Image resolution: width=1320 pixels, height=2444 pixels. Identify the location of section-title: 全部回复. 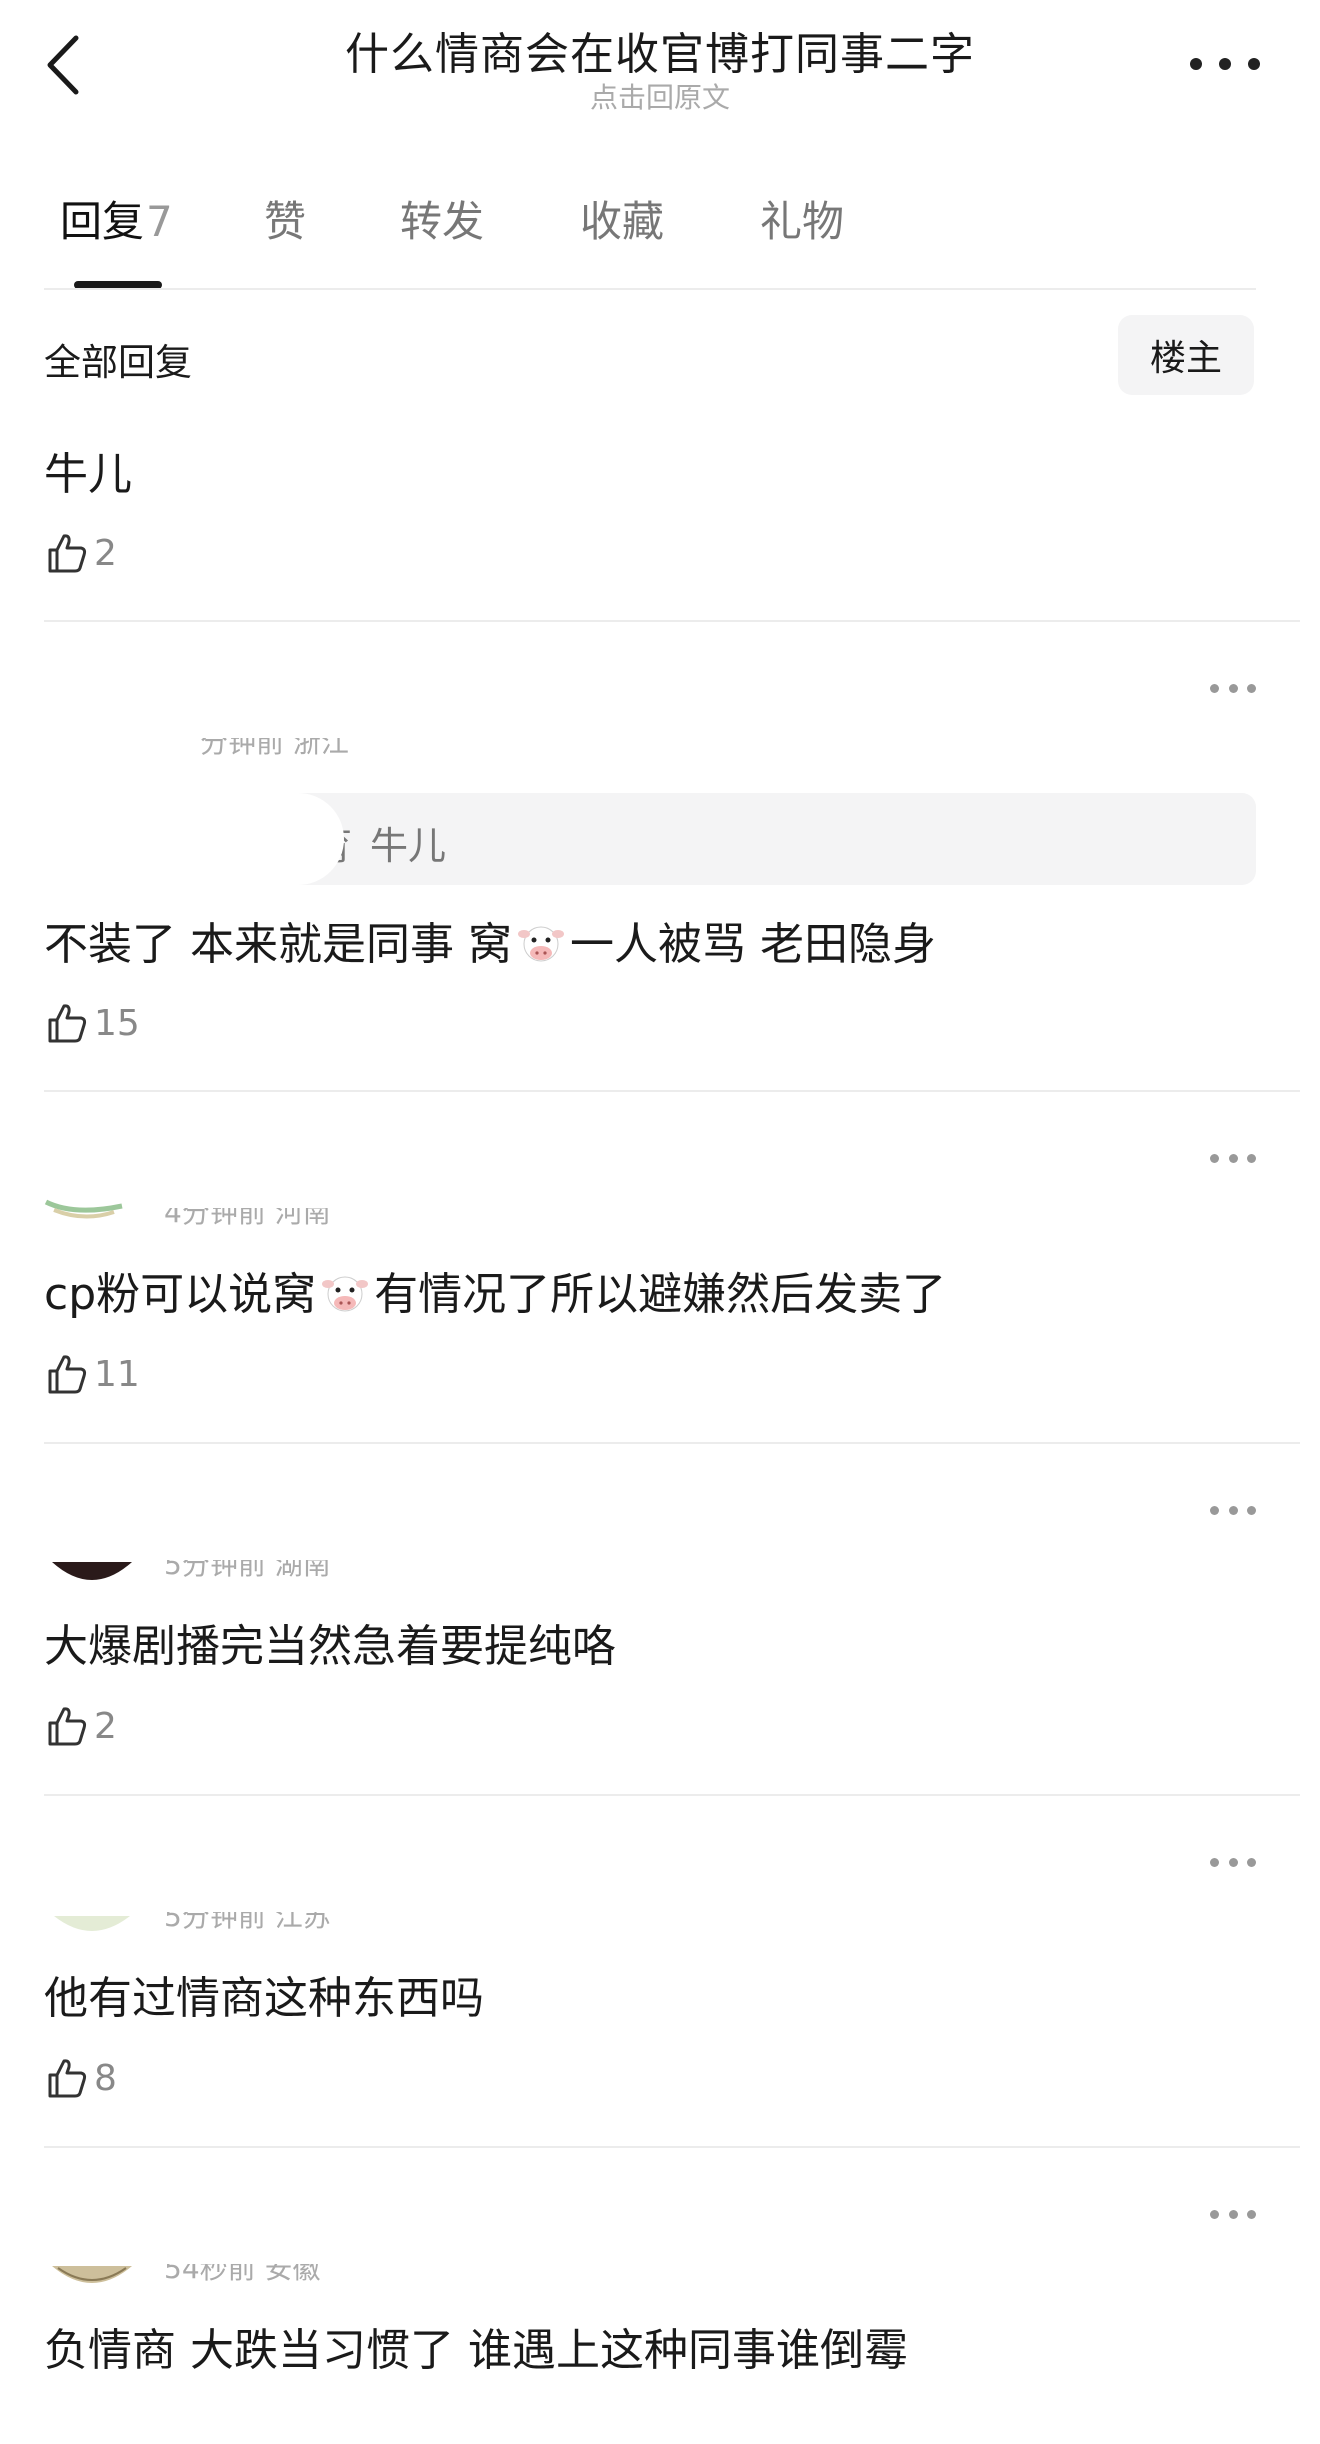
(118, 362).